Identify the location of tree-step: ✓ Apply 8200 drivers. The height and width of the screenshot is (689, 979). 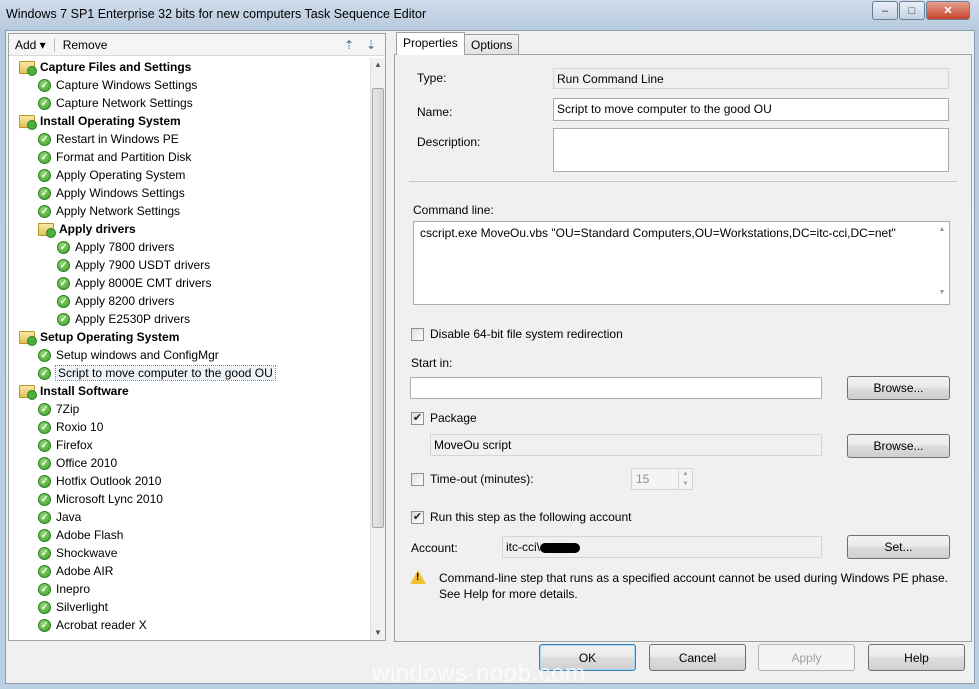
(115, 301).